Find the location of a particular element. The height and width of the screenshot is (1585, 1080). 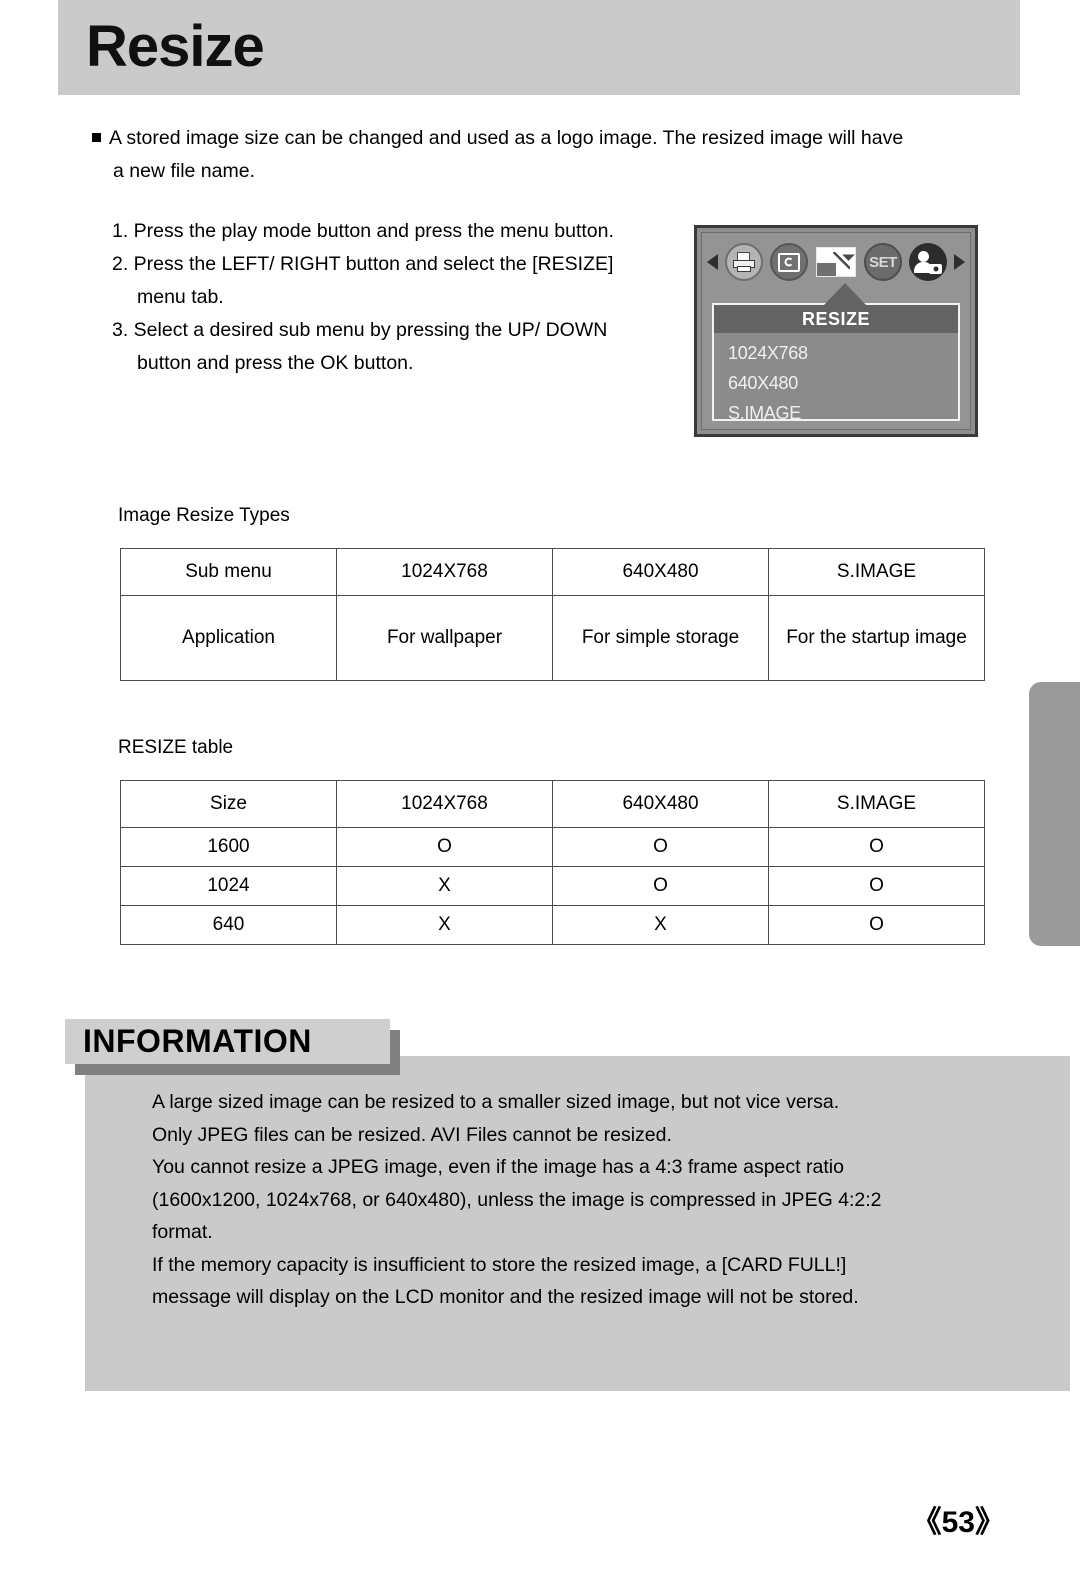

rotate-glyph-icon is located at coordinates (789, 262).